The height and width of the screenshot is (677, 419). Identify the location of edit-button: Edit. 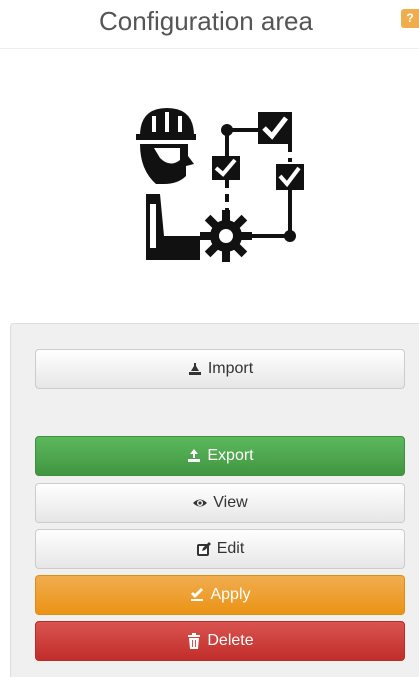
(220, 549).